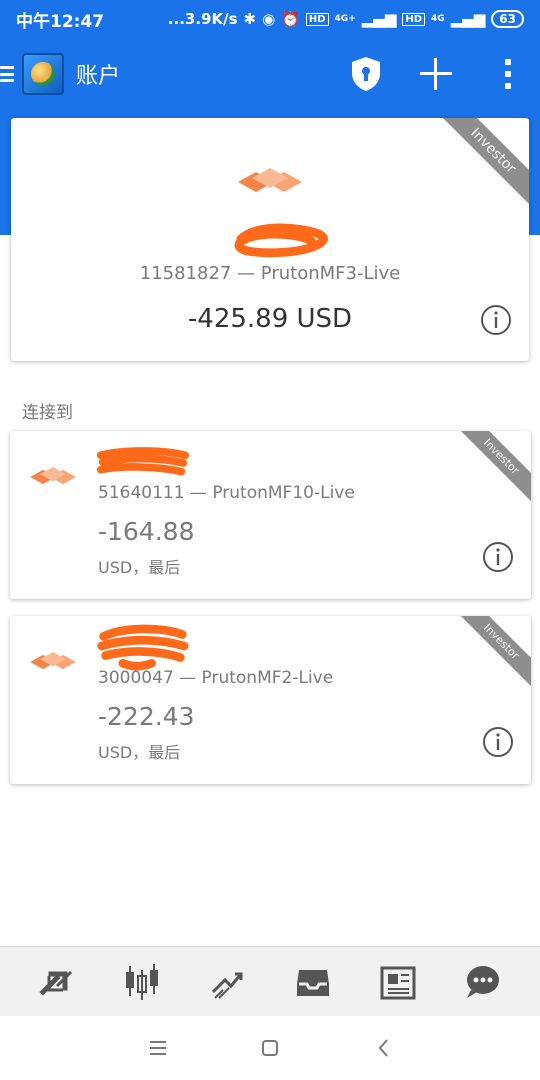 The height and width of the screenshot is (1080, 540). Describe the element at coordinates (146, 531) in the screenshot. I see `account-balance: -164.88` at that location.